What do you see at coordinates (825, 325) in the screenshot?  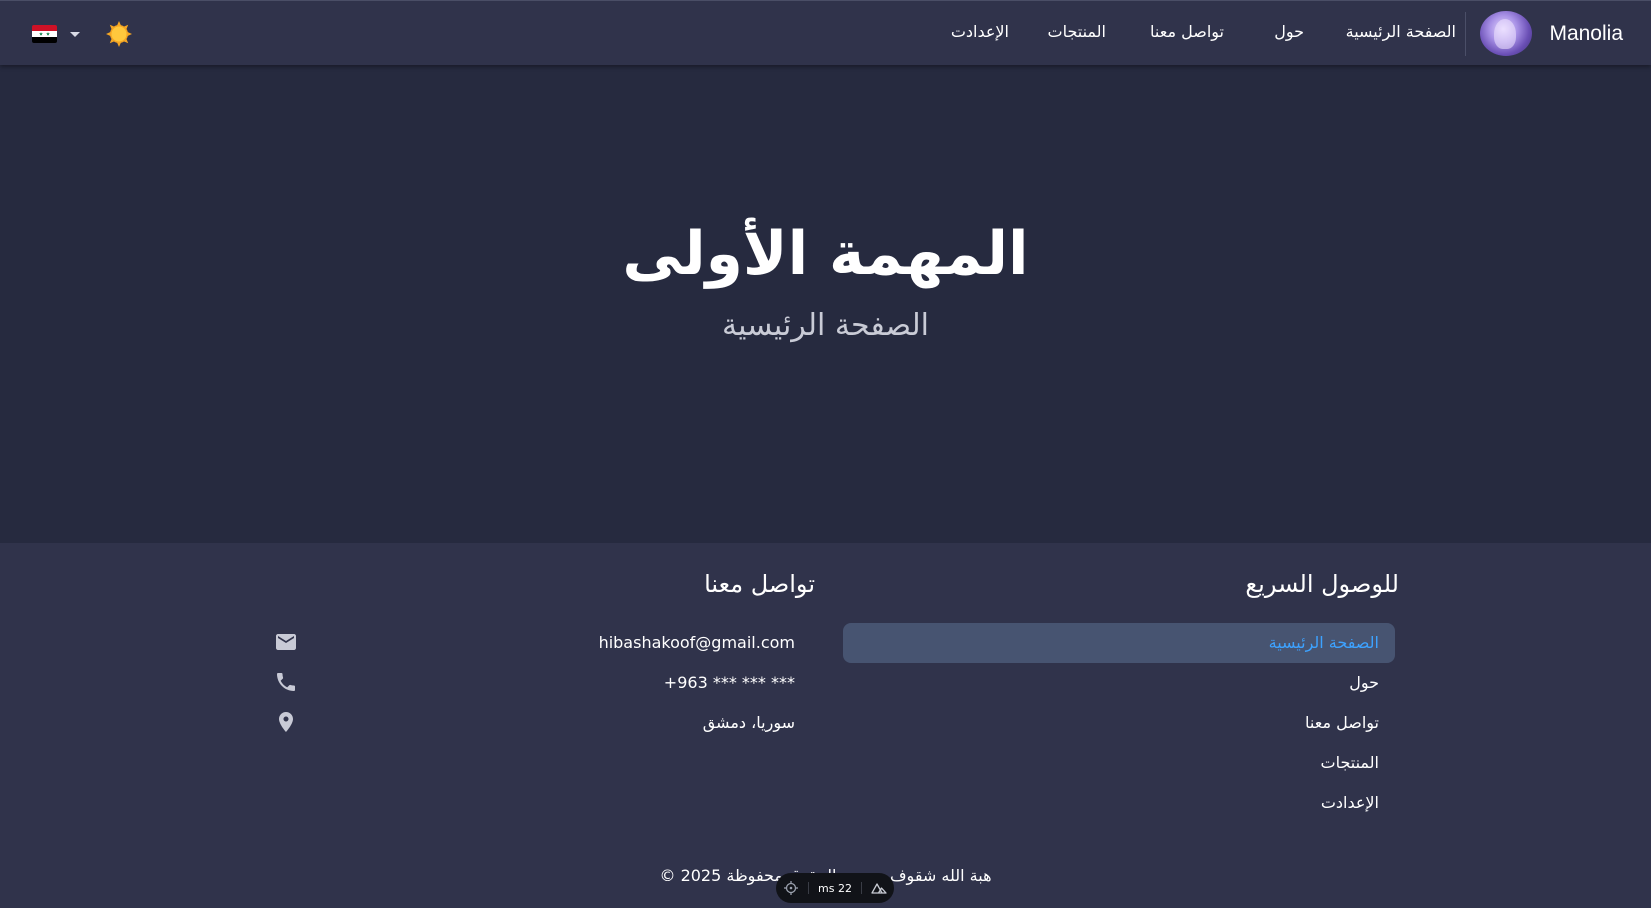 I see `page-subtitle: الصفحة الرئيسية` at bounding box center [825, 325].